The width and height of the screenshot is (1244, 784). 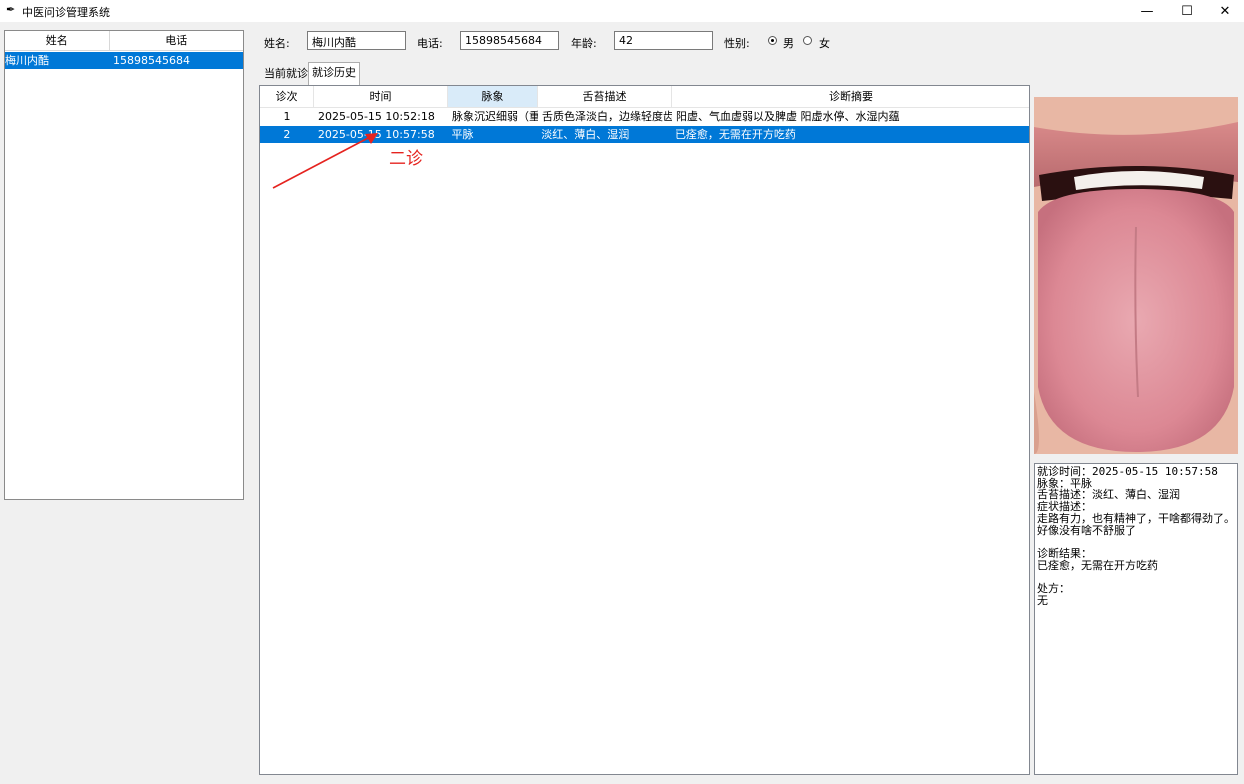 What do you see at coordinates (585, 134) in the screenshot?
I see `cell-tongue: 淡红、薄白、湿润` at bounding box center [585, 134].